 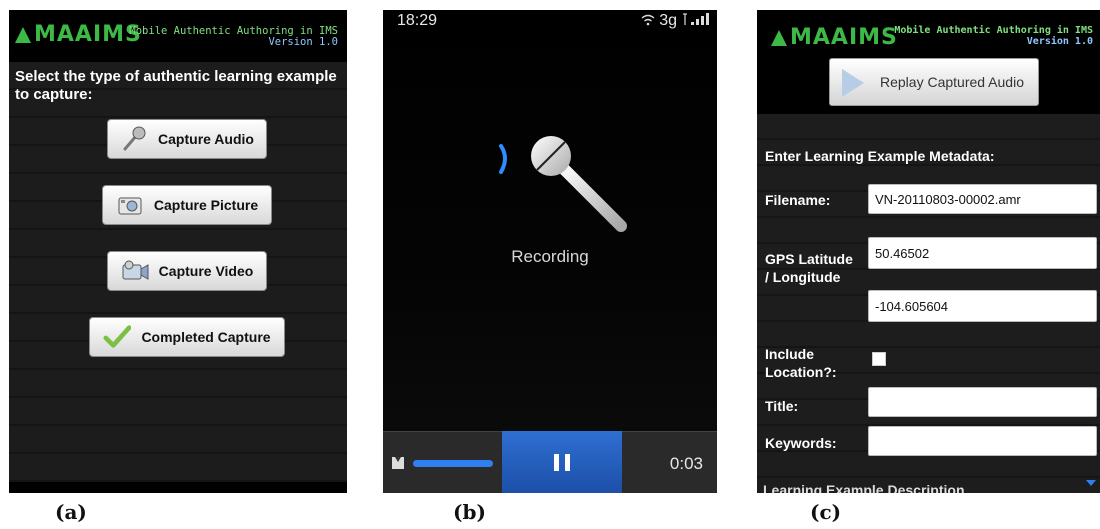 I want to click on include-location-checkbox, so click(x=879, y=359).